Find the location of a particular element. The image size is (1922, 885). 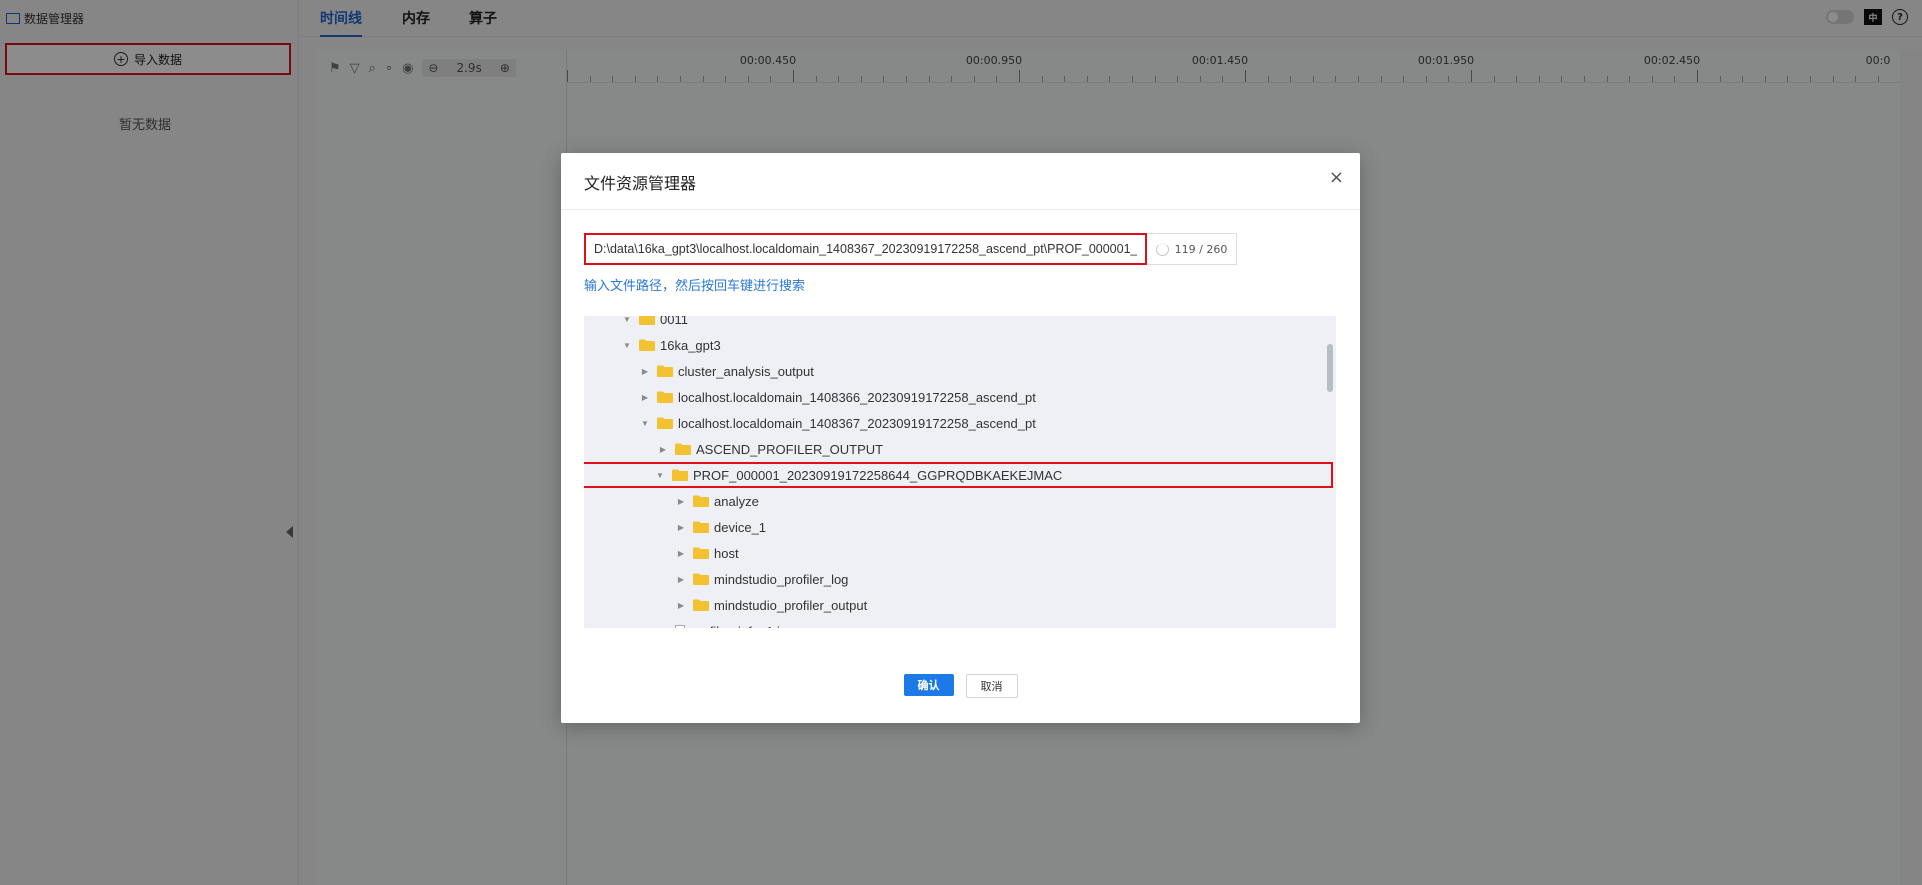

tree-row: ▶ cluster_analysis_output is located at coordinates (960, 371).